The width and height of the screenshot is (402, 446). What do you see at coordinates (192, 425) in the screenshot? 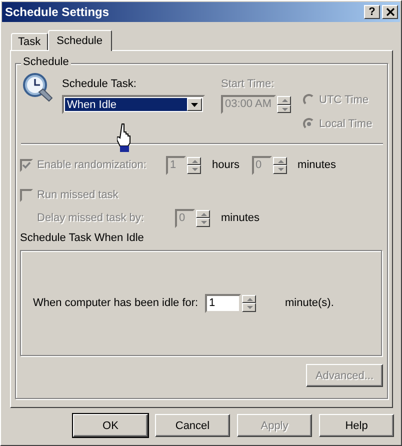
I see `dialog-button: Cancel` at bounding box center [192, 425].